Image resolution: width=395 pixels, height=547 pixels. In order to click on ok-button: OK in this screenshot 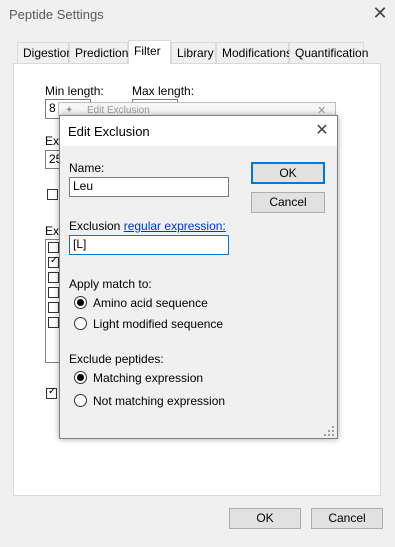, I will do `click(265, 518)`.